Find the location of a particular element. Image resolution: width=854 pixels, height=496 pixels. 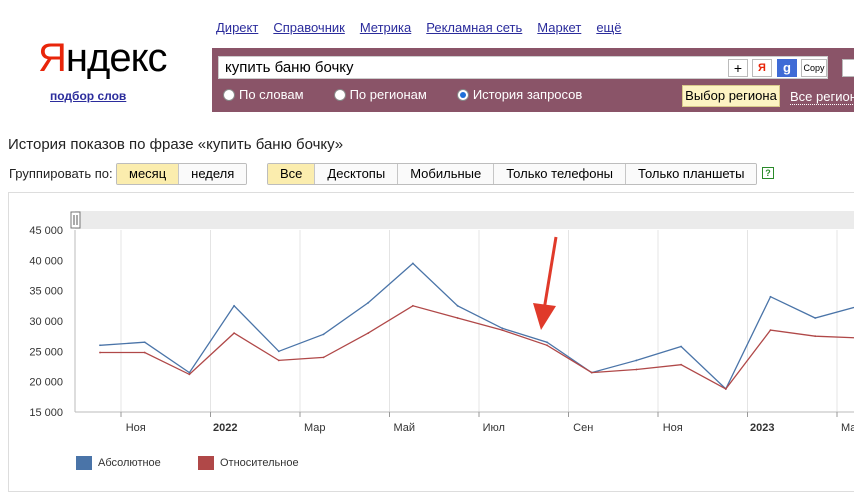

y-tick-label: 30 000 is located at coordinates (46, 322).